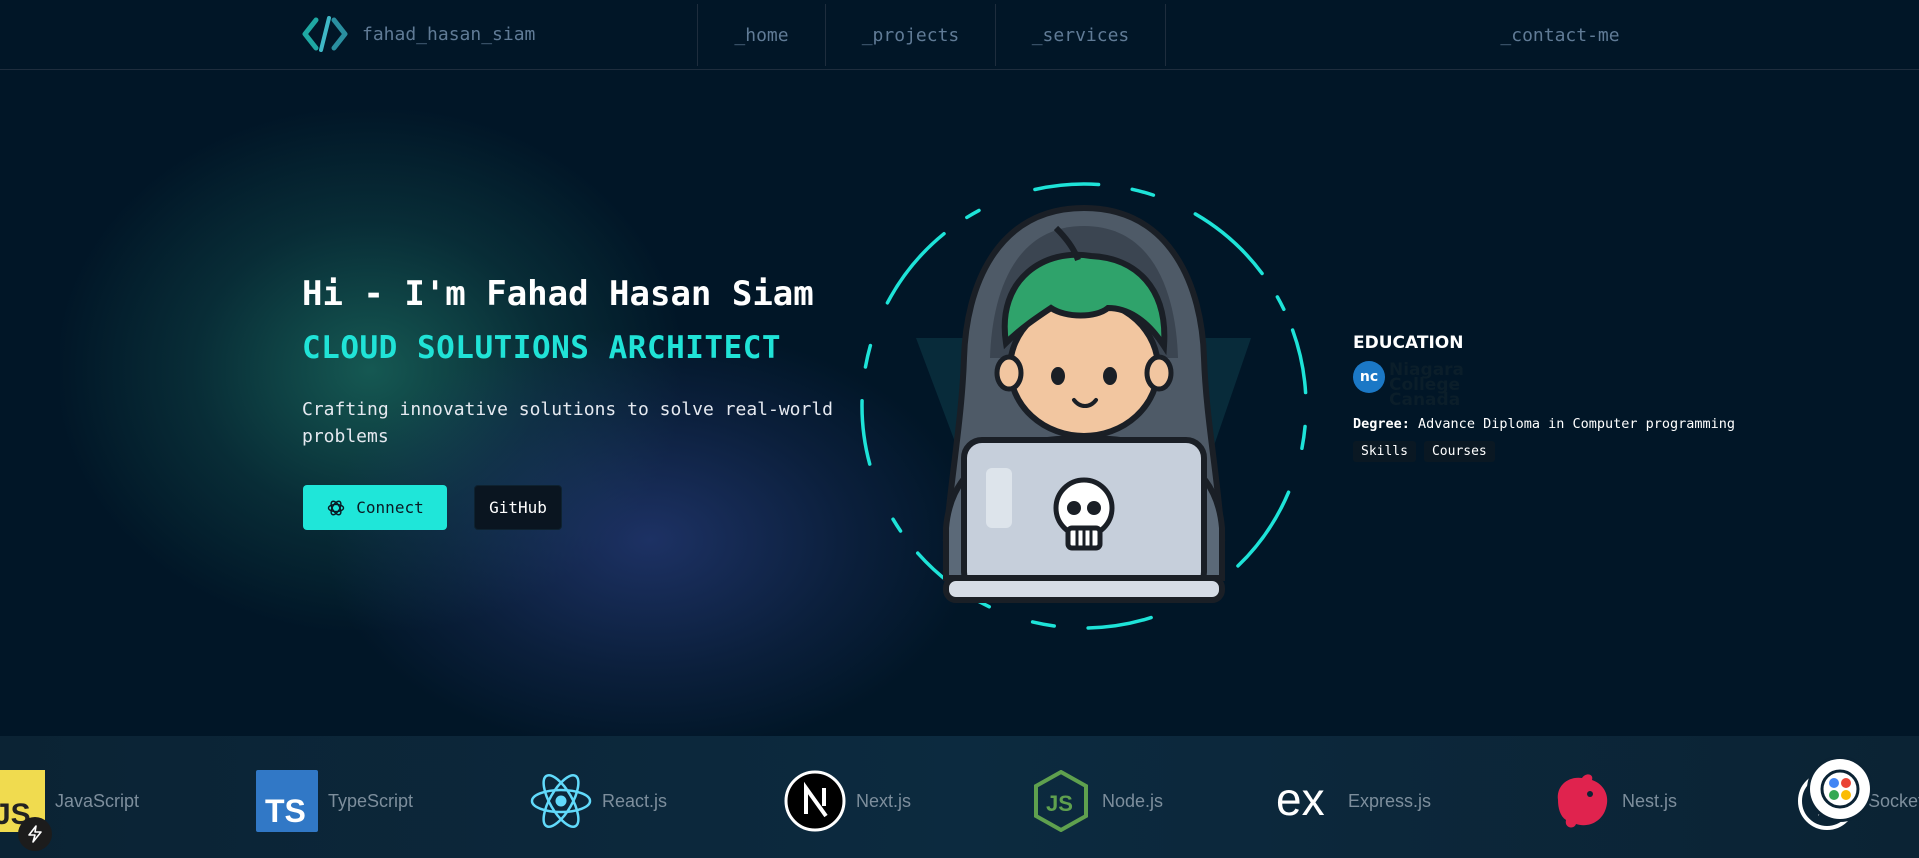 The width and height of the screenshot is (1919, 858). What do you see at coordinates (1459, 451) in the screenshot?
I see `tab-courses: Courses` at bounding box center [1459, 451].